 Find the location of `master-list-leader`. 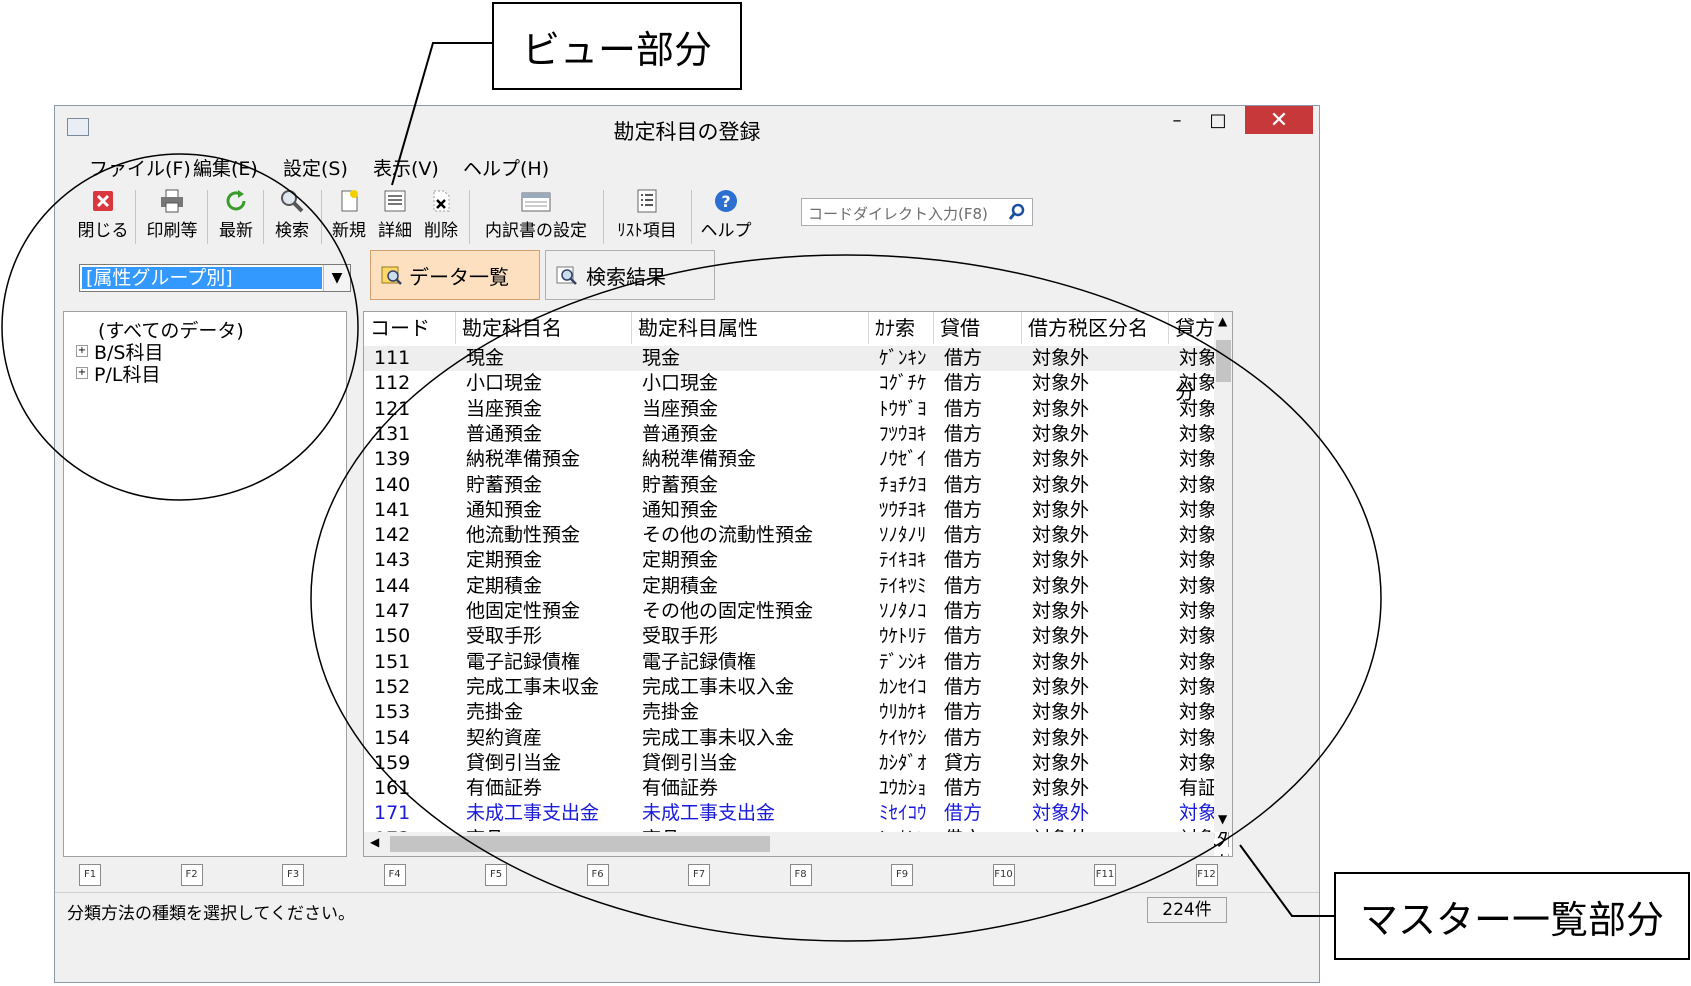

master-list-leader is located at coordinates (1286, 880).